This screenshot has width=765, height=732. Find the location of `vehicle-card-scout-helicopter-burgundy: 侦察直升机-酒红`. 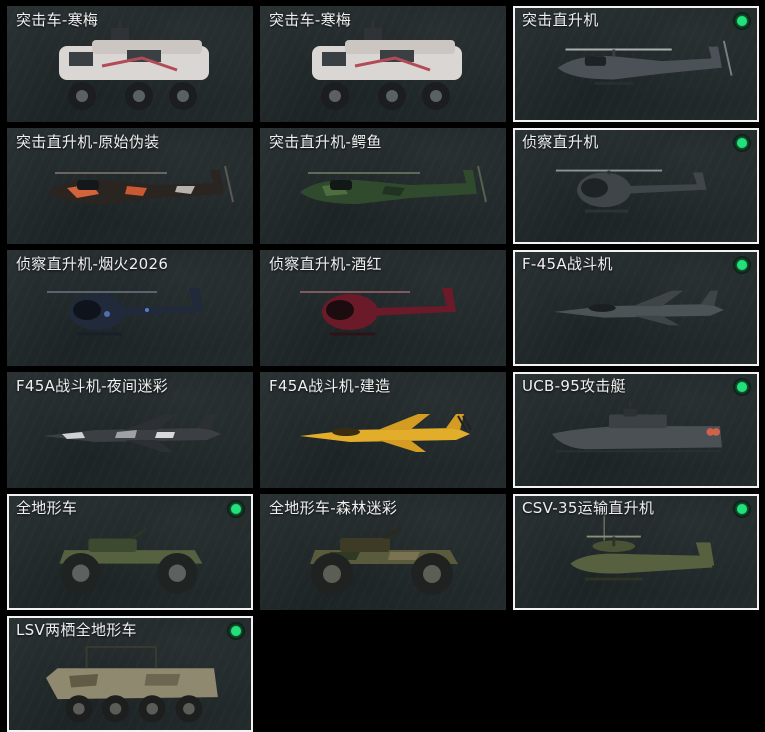

vehicle-card-scout-helicopter-burgundy: 侦察直升机-酒红 is located at coordinates (383, 308).